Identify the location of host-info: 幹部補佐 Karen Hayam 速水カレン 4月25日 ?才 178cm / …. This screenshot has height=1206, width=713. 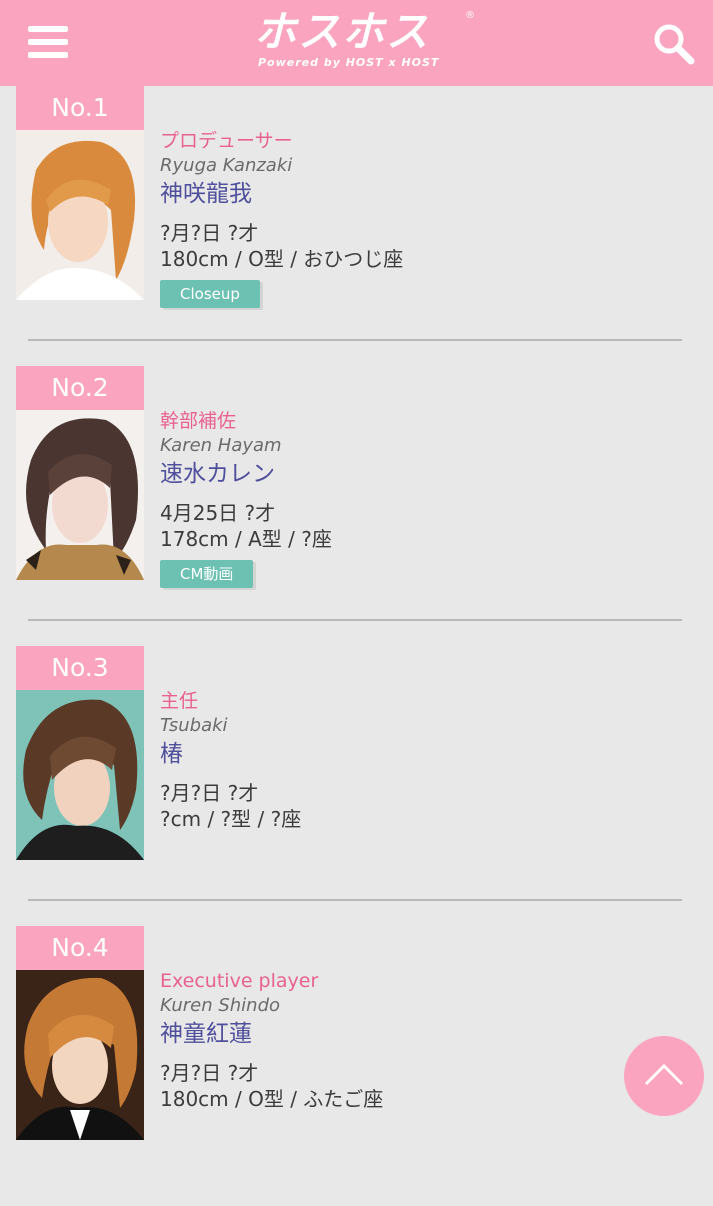
(420, 498).